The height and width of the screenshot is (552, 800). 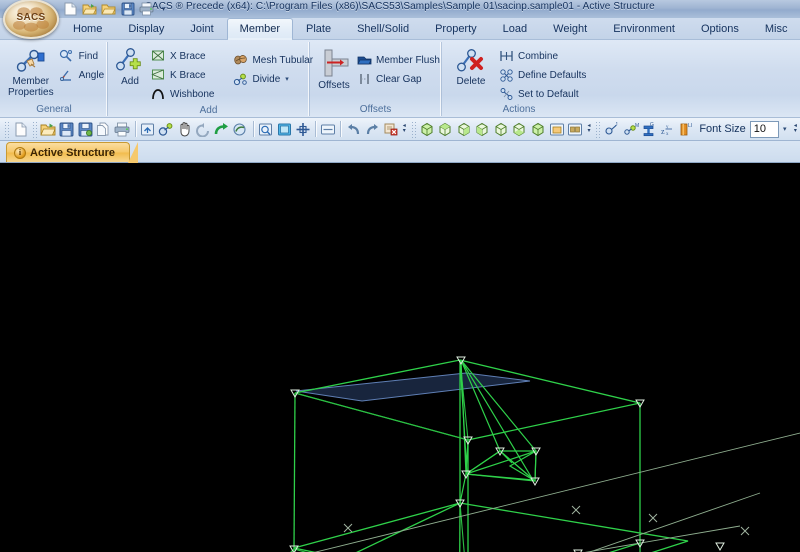 What do you see at coordinates (222, 129) in the screenshot?
I see `undo-arrow-icon` at bounding box center [222, 129].